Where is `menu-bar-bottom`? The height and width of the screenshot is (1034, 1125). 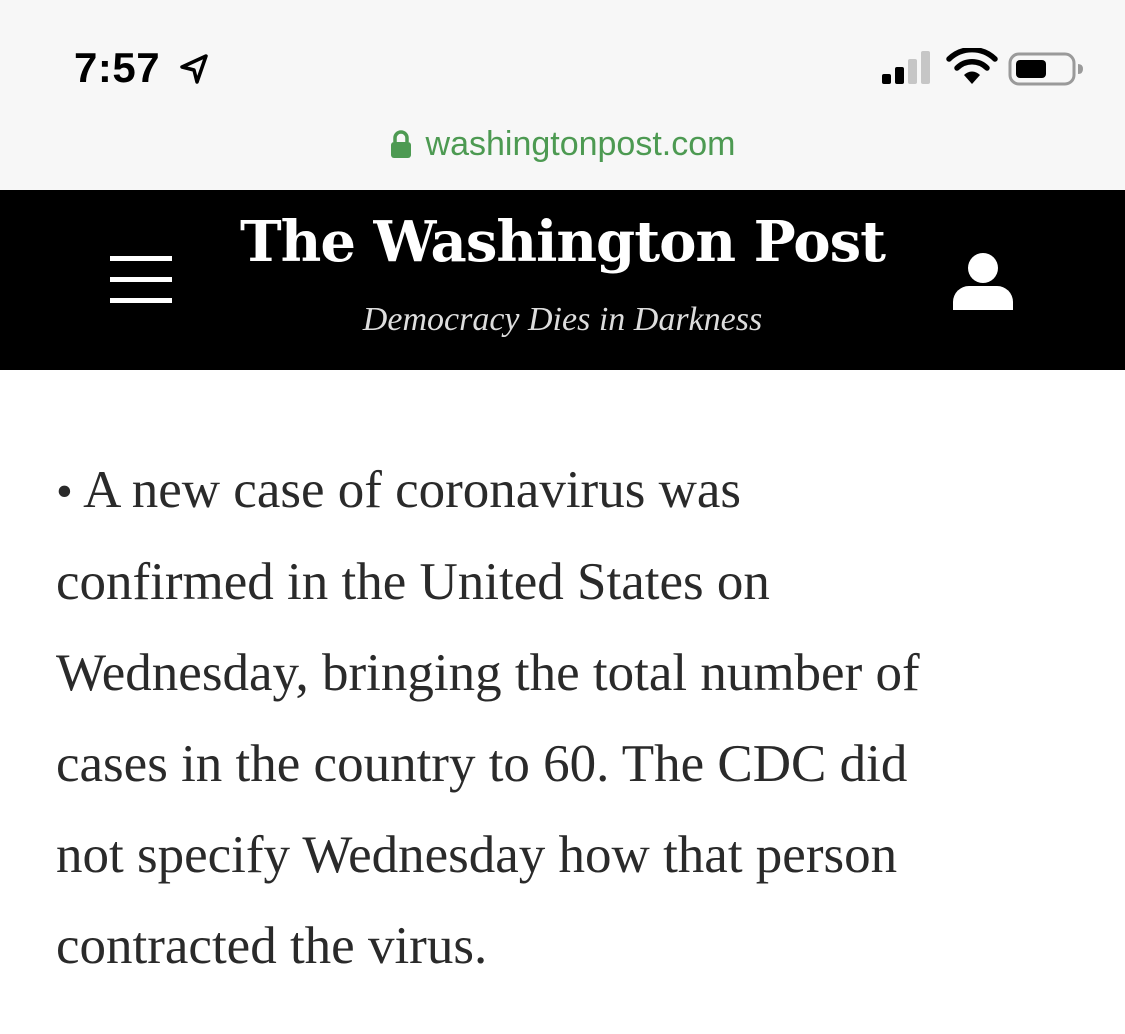
menu-bar-bottom is located at coordinates (141, 300).